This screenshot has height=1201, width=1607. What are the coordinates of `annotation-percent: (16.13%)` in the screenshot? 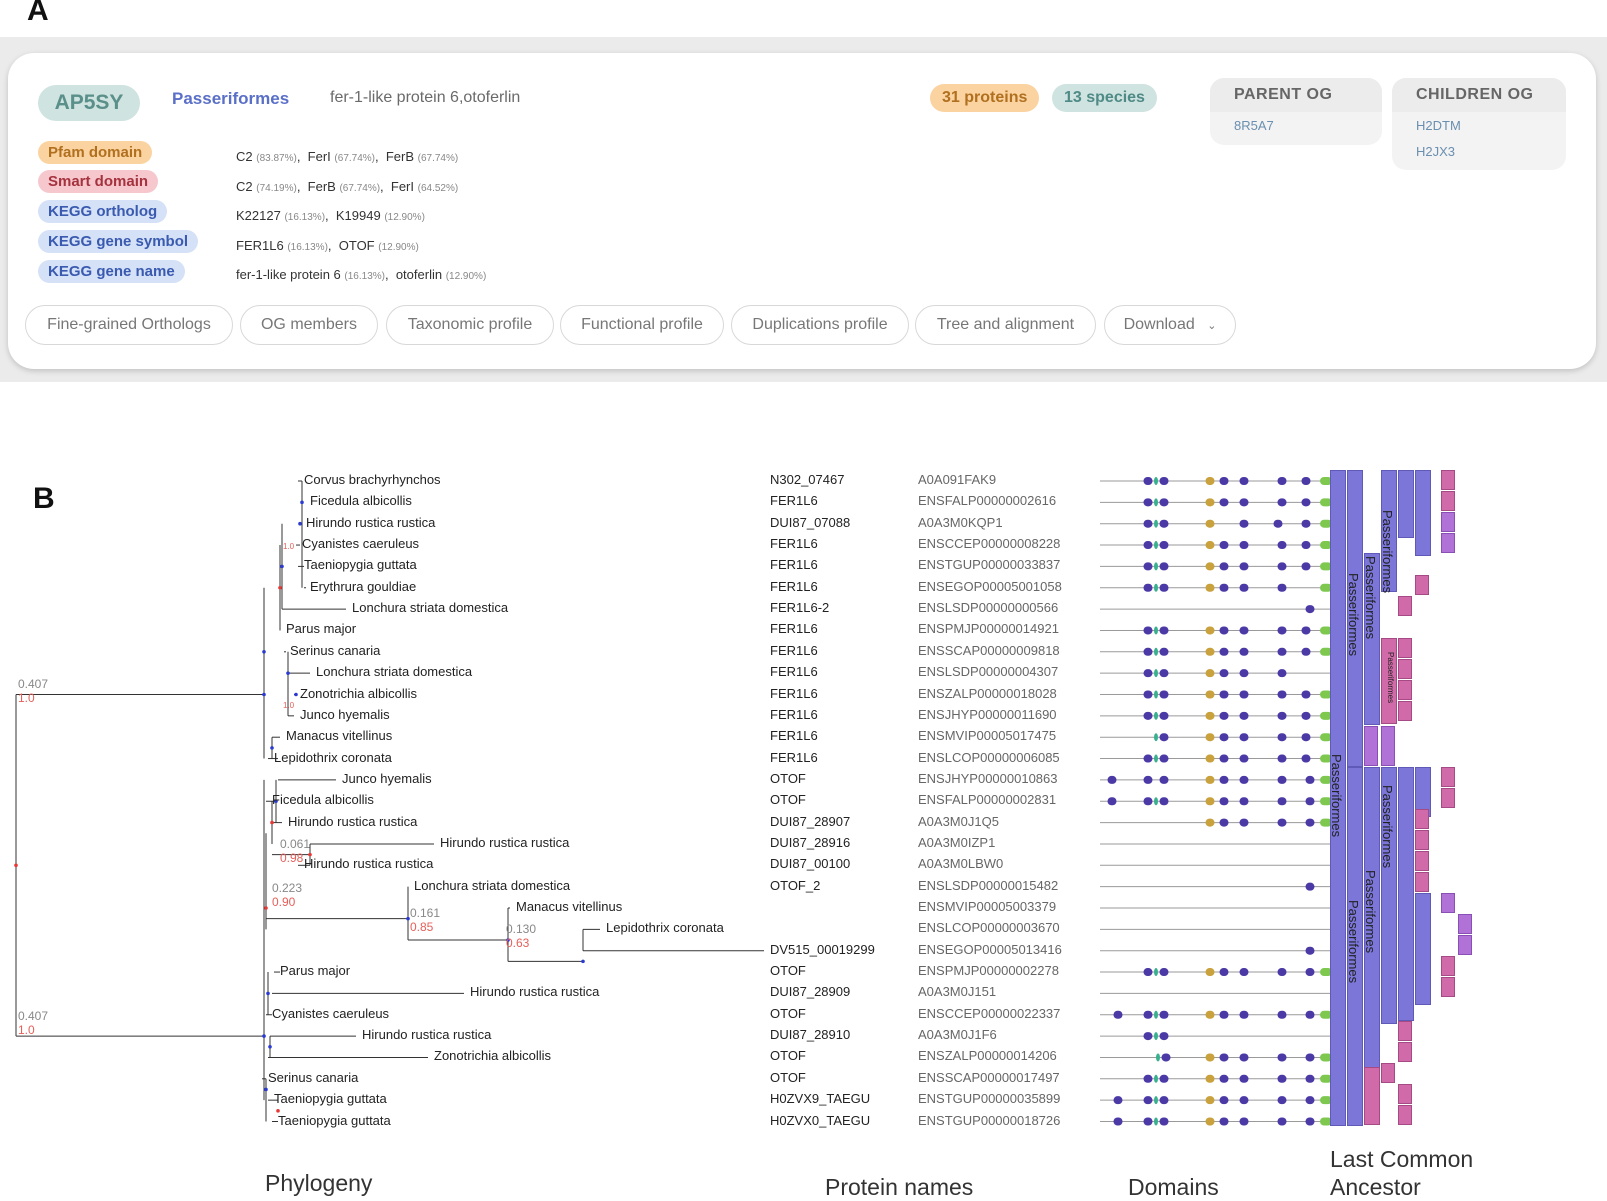 It's located at (307, 247).